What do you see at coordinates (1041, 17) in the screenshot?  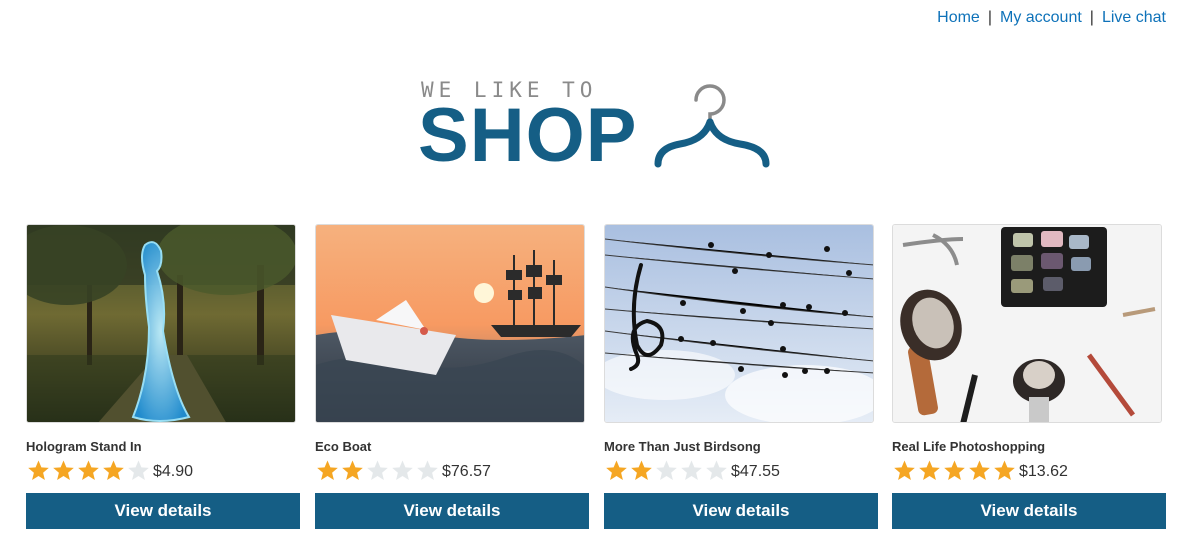 I see `my-account-link: My account` at bounding box center [1041, 17].